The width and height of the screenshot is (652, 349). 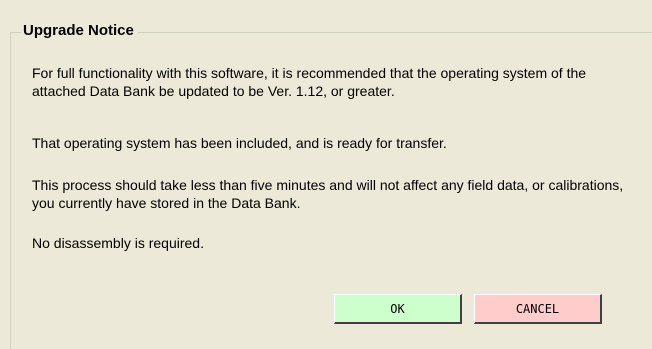 I want to click on cancel-button: CANCEL, so click(x=538, y=309).